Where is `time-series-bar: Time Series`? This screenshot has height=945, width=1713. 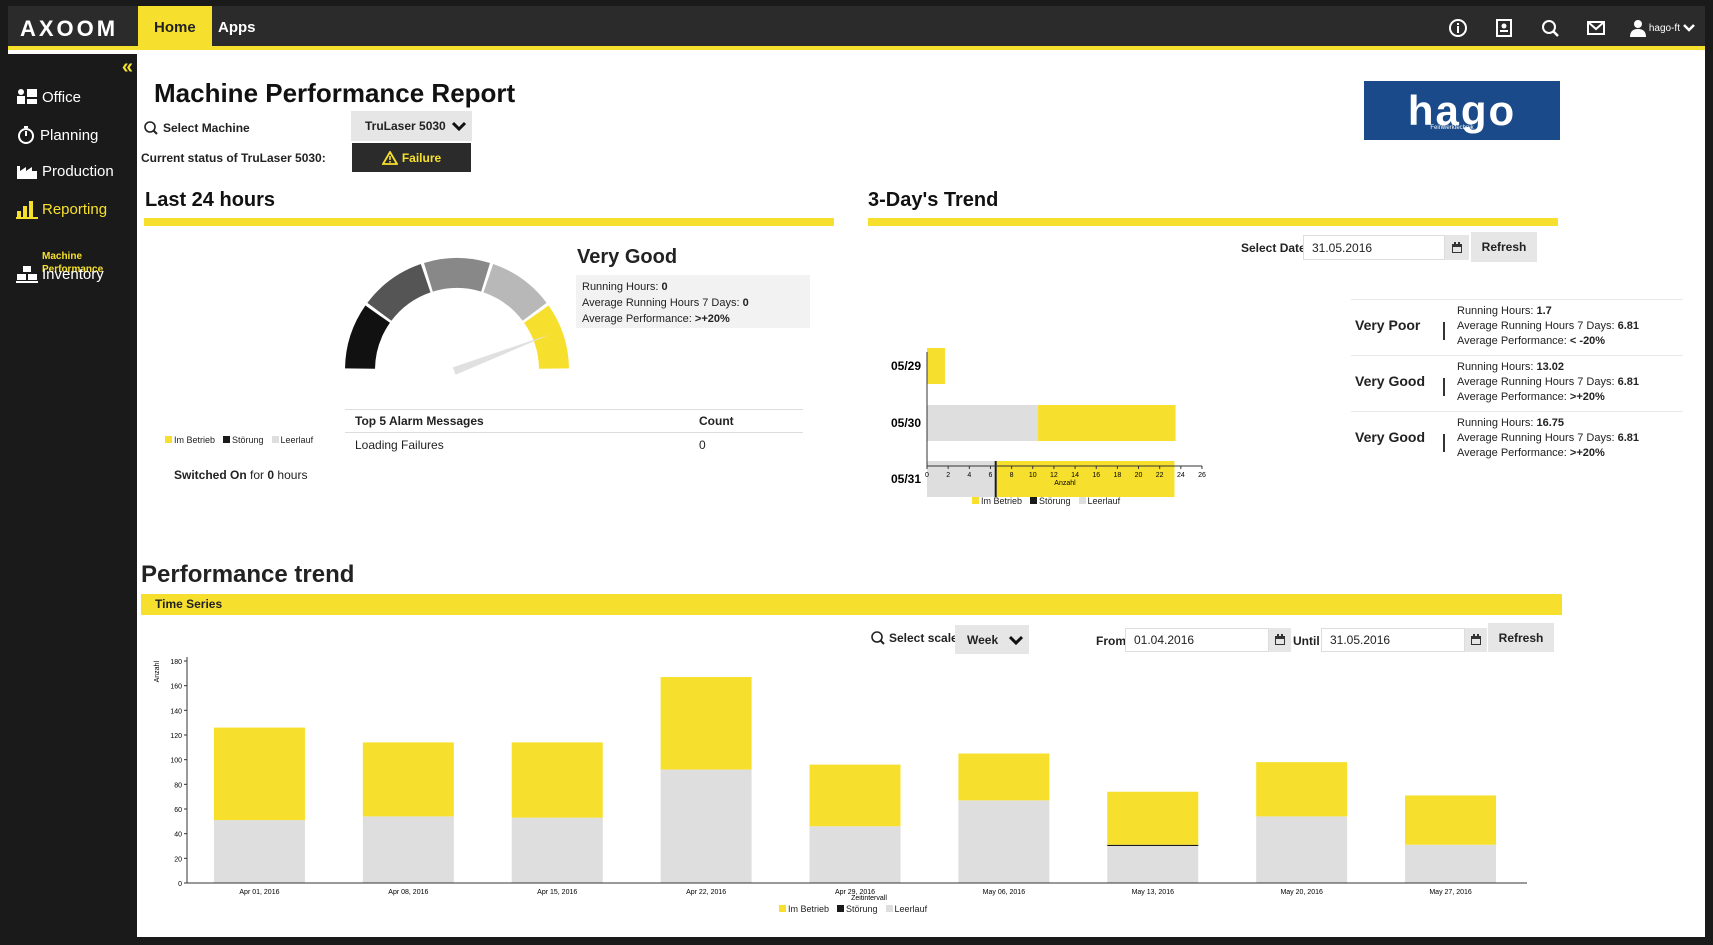
time-series-bar: Time Series is located at coordinates (851, 604).